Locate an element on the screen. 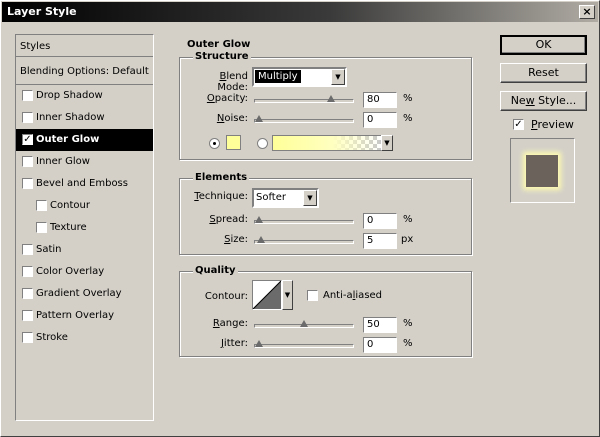 The height and width of the screenshot is (437, 600). anti-aliased-label: Anti-aliased is located at coordinates (353, 295).